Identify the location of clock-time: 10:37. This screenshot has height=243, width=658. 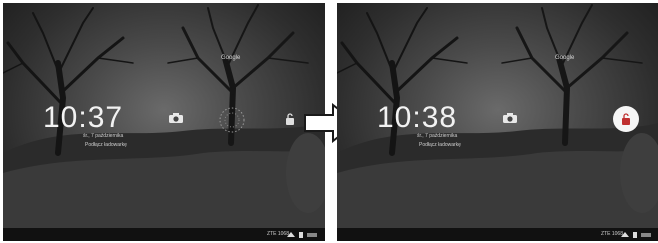
(83, 117).